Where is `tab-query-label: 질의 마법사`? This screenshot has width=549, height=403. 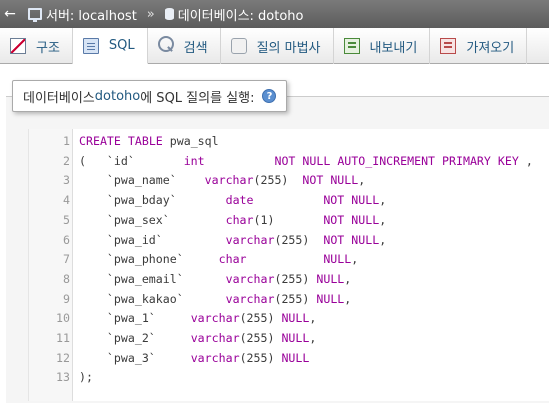 tab-query-label: 질의 마법사 is located at coordinates (288, 48).